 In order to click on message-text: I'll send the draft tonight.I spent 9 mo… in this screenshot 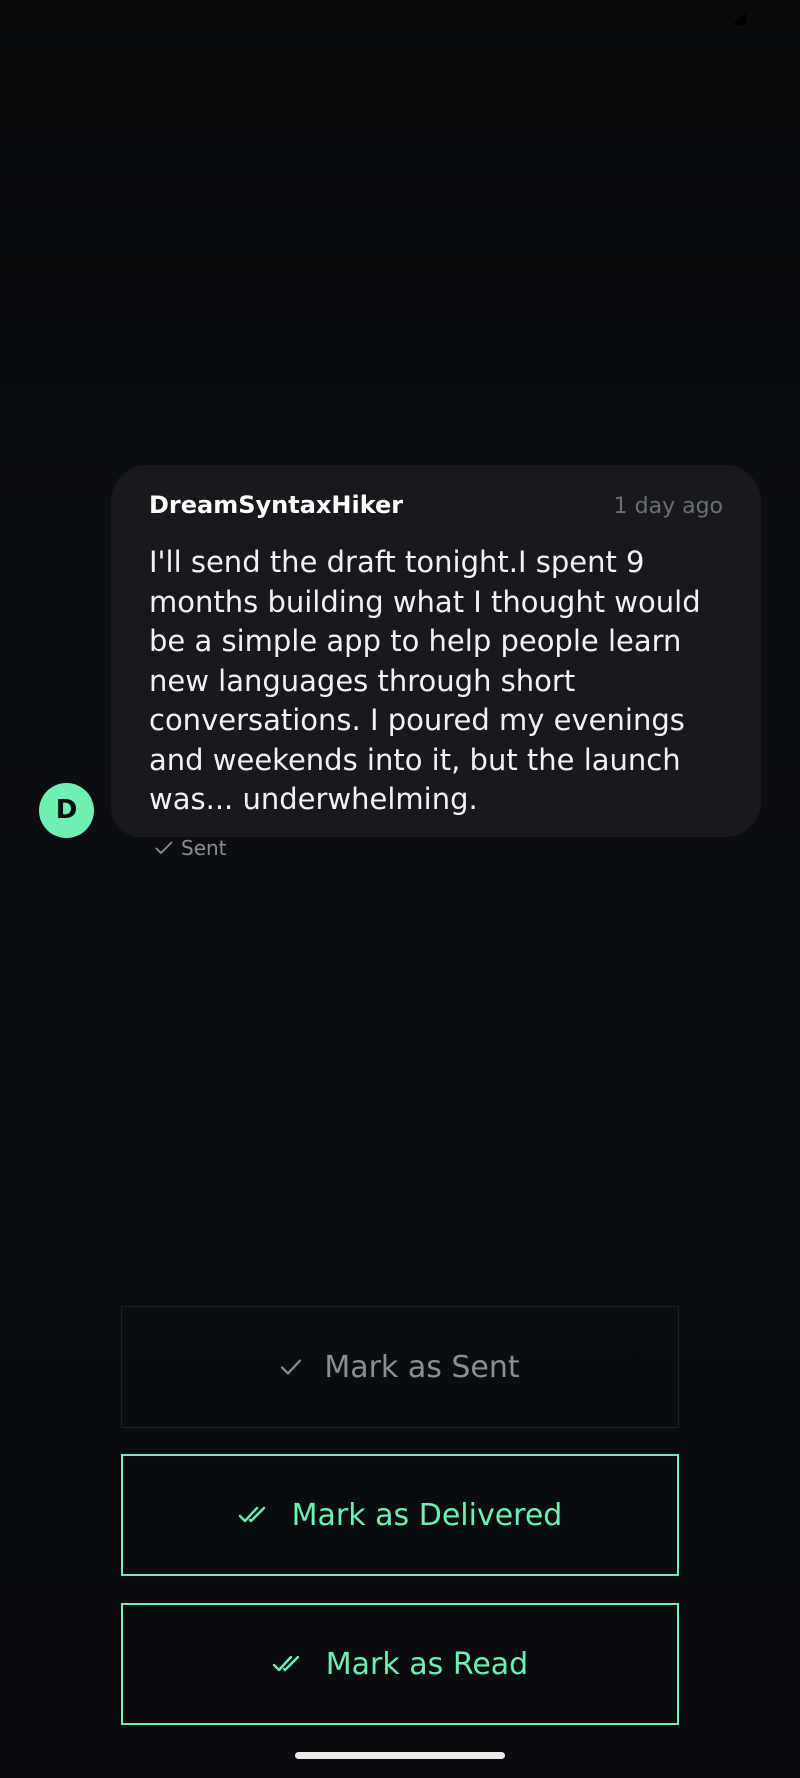, I will do `click(425, 680)`.